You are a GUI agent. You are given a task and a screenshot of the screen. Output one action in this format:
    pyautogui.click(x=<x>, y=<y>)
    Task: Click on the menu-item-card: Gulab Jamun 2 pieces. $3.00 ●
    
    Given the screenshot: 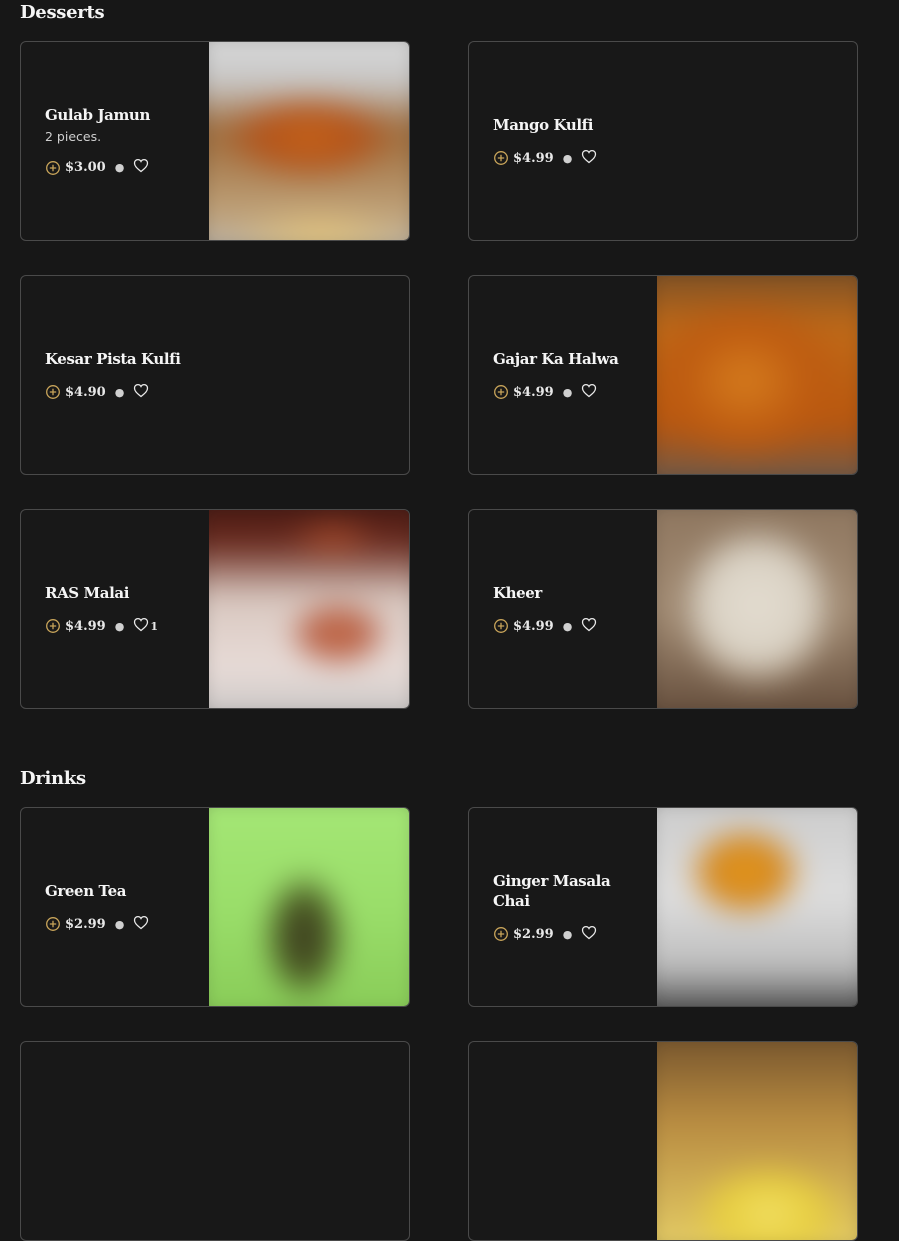 What is the action you would take?
    pyautogui.click(x=215, y=141)
    